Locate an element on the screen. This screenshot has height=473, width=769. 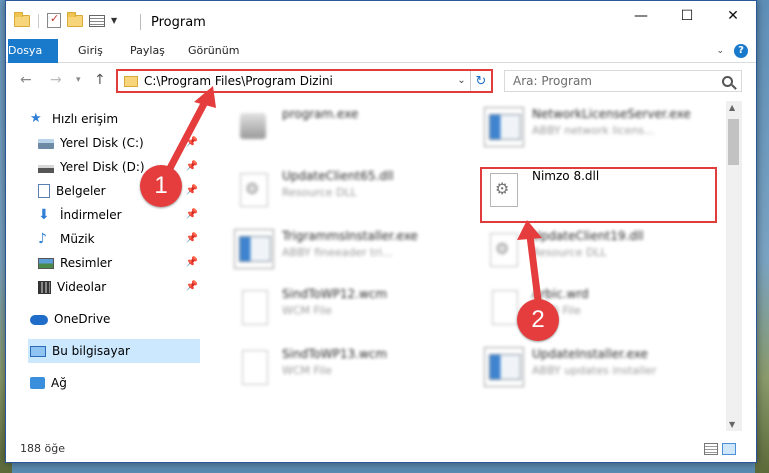
new-folder-icon is located at coordinates (75, 19).